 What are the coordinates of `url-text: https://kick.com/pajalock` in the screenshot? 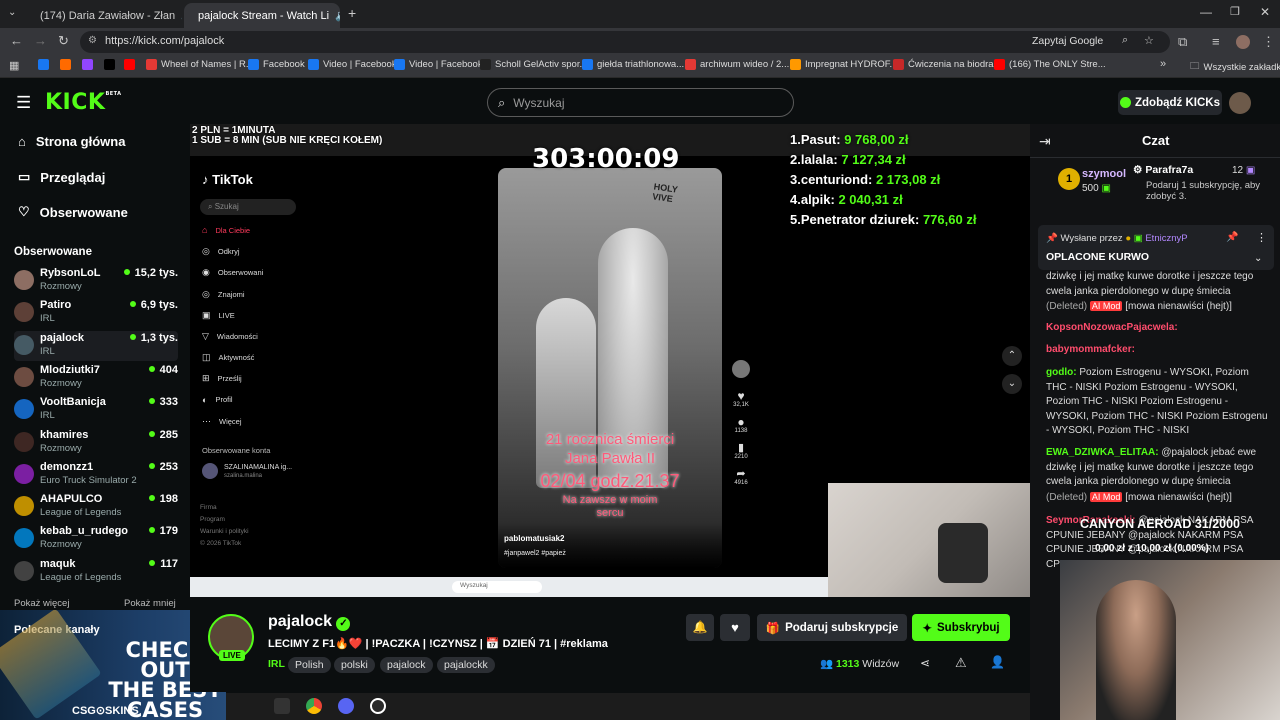 It's located at (164, 41).